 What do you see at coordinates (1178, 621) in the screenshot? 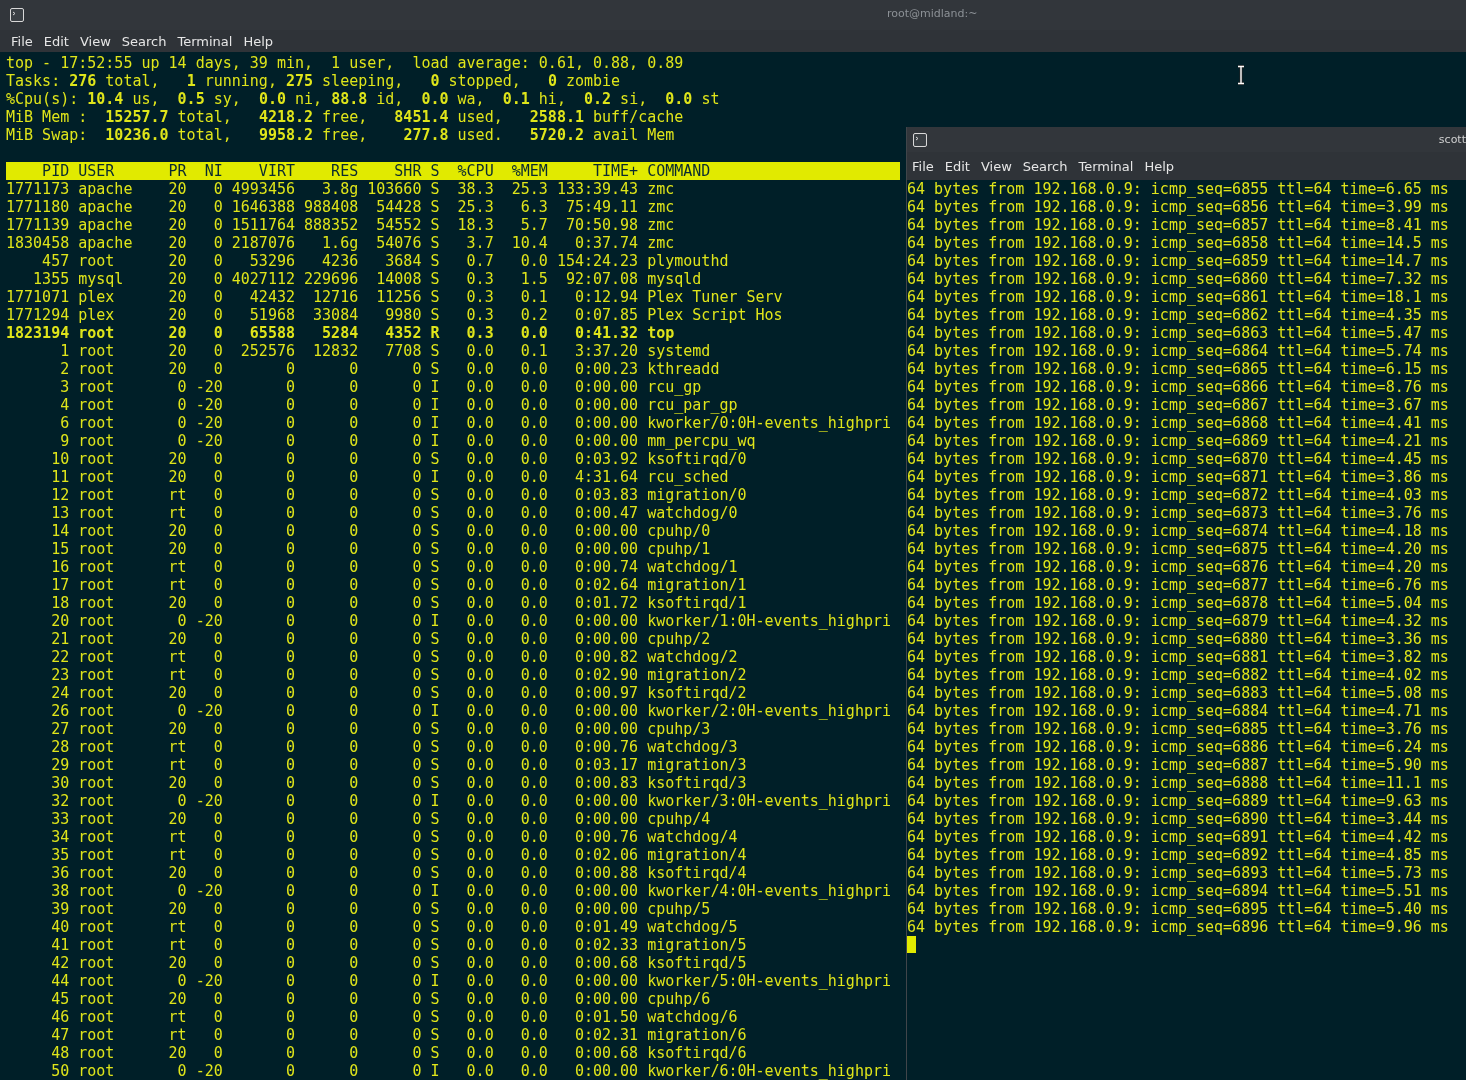
I see `ping-output-line: 64 bytes from 192.168.0.9: icmp_seq=6879 ttl=64 time=4.32 ms` at bounding box center [1178, 621].